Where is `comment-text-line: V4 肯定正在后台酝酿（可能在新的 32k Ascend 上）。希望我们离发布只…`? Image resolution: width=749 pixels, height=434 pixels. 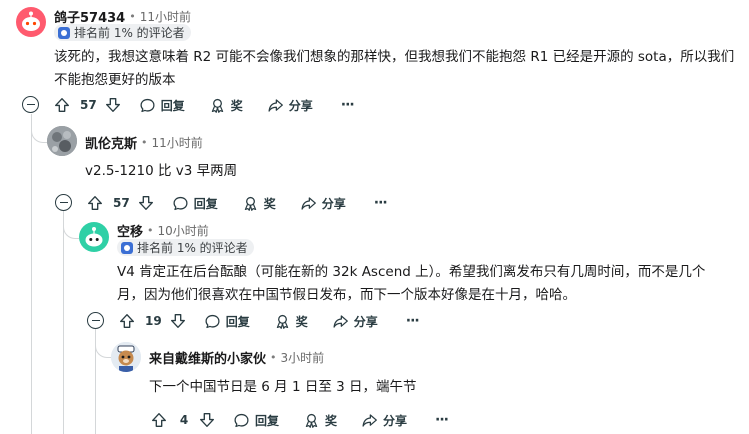
comment-text-line: V4 肯定正在后台酝酿（可能在新的 32k Ascend 上）。希望我们离发布只… is located at coordinates (411, 272).